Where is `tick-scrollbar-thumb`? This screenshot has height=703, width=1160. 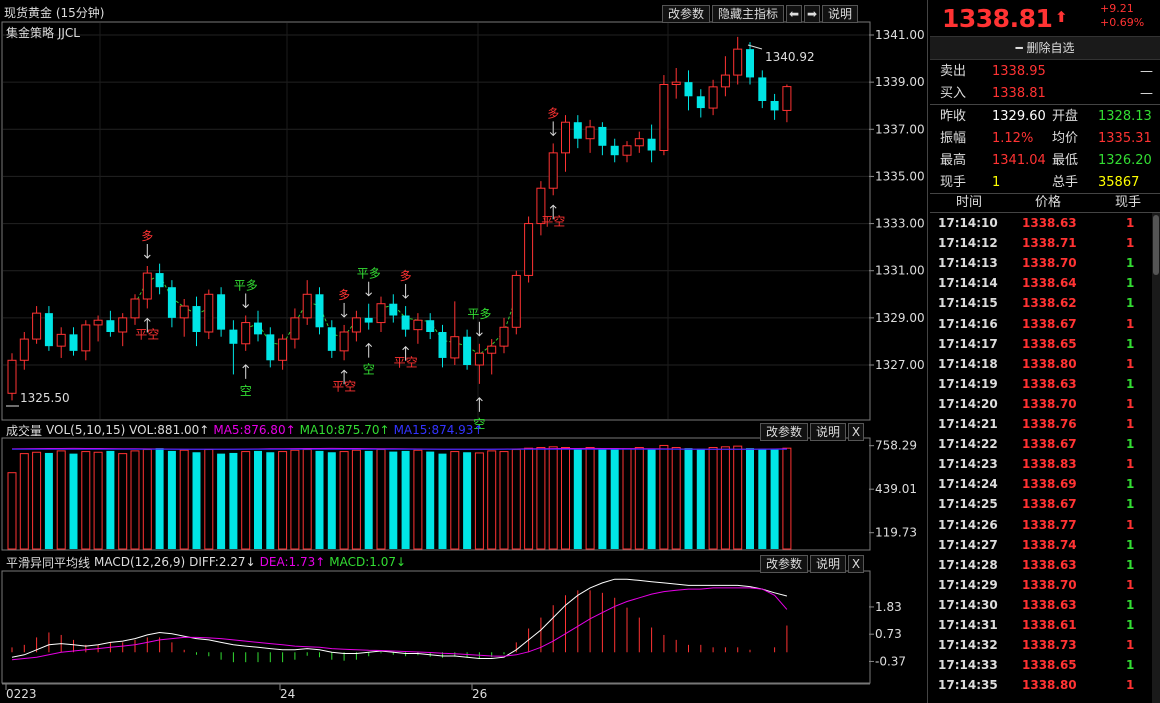
tick-scrollbar-thumb is located at coordinates (1156, 245).